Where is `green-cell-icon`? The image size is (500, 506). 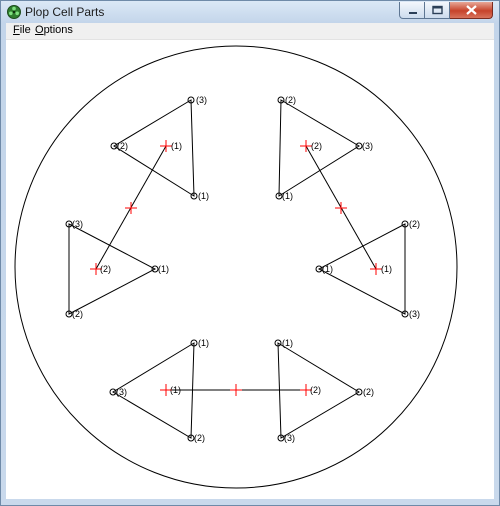
green-cell-icon is located at coordinates (14, 12).